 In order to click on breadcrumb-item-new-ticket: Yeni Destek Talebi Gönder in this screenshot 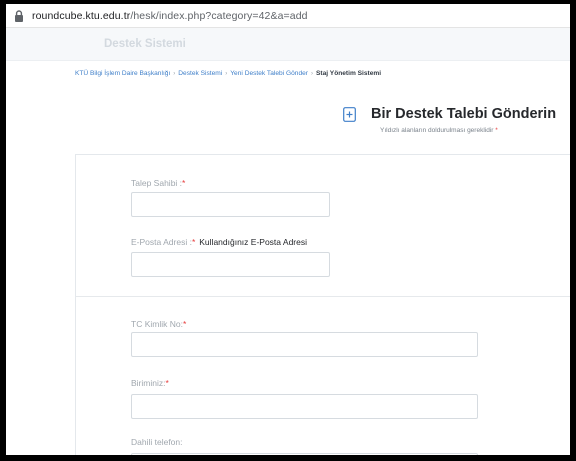, I will do `click(269, 73)`.